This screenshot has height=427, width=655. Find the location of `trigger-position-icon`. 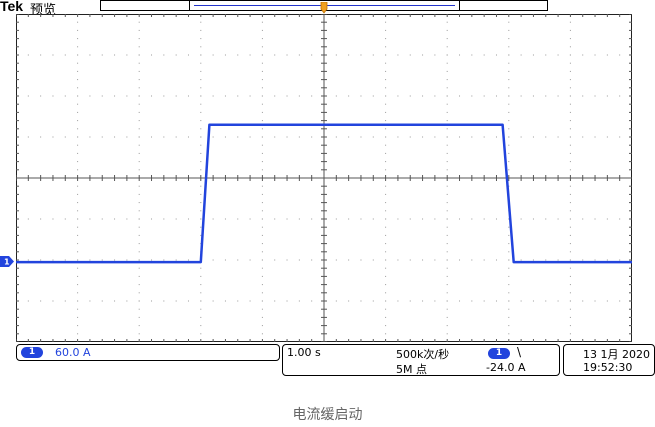

trigger-position-icon is located at coordinates (324, 8).